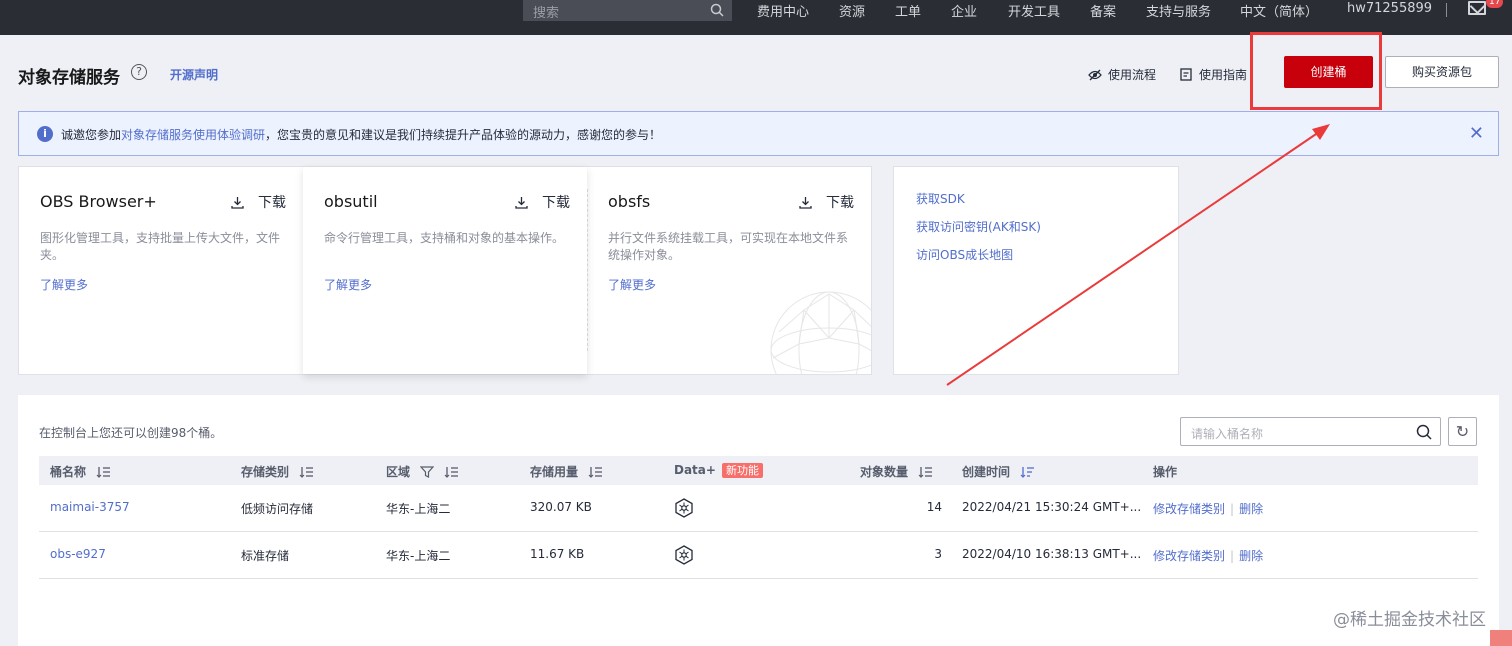  What do you see at coordinates (629, 201) in the screenshot?
I see `tool-name: obsfs` at bounding box center [629, 201].